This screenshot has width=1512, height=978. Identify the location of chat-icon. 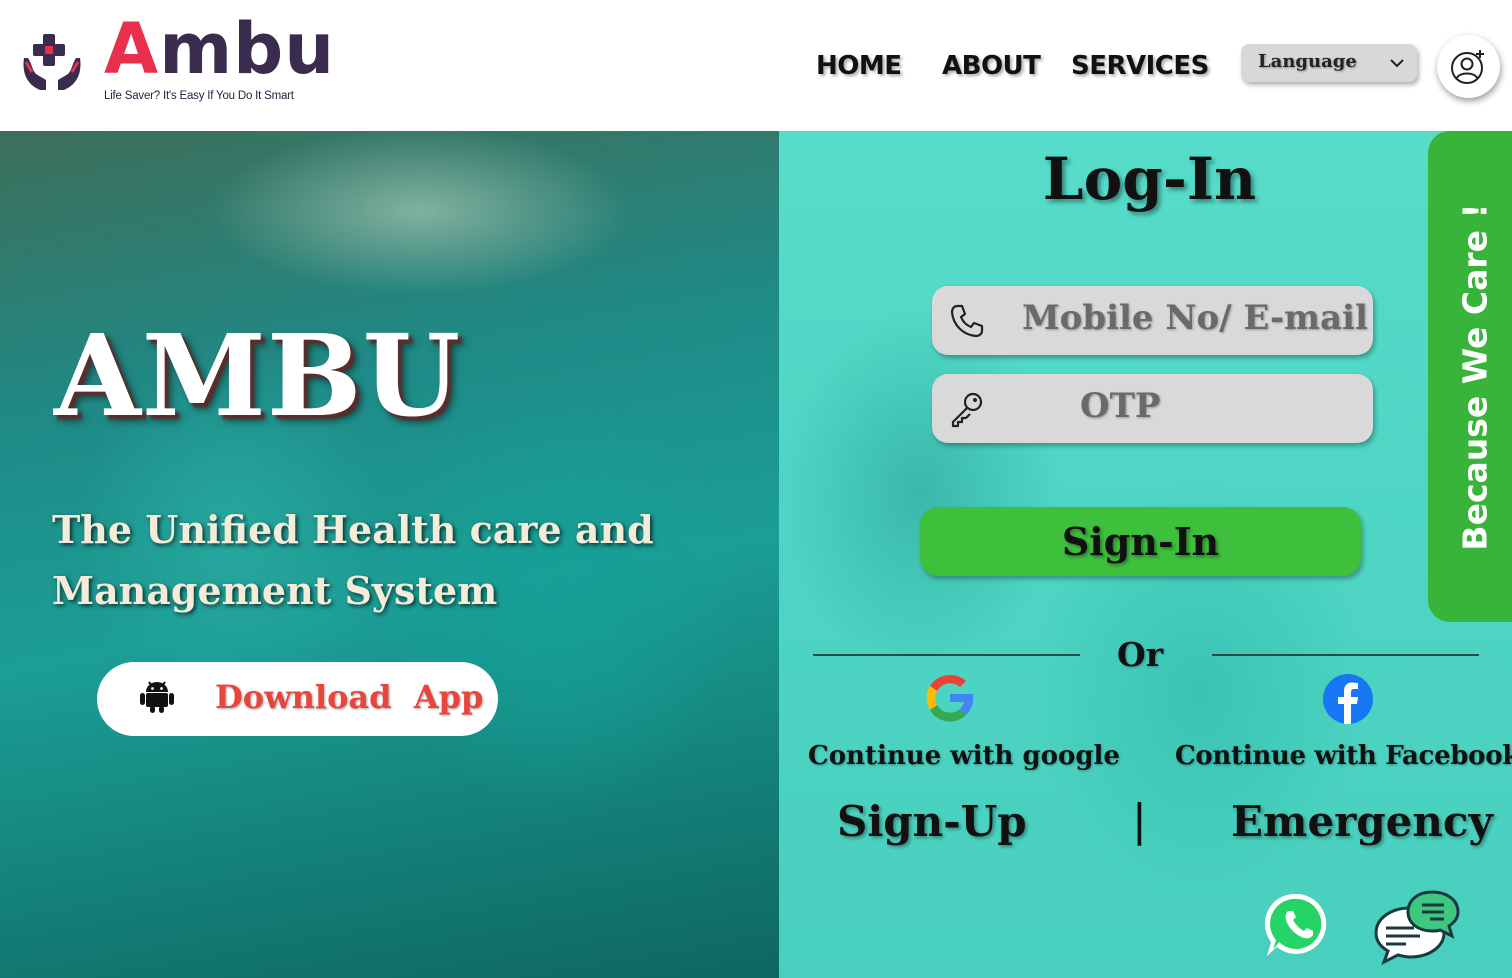
(1418, 927).